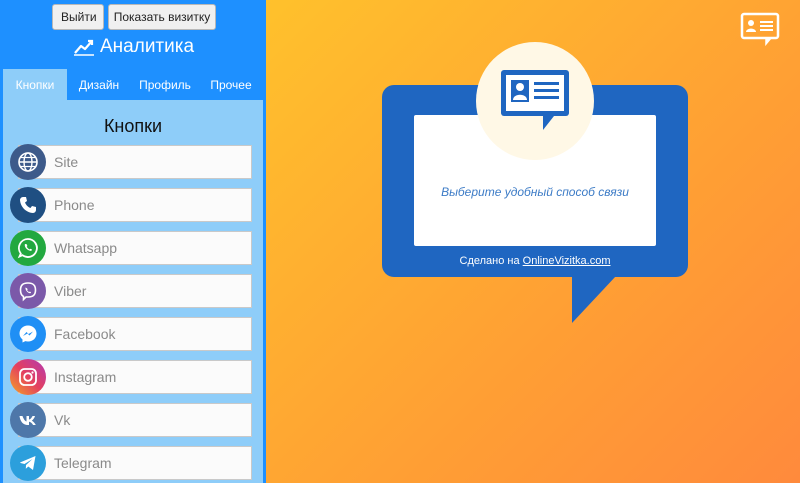 The height and width of the screenshot is (483, 800). Describe the element at coordinates (28, 377) in the screenshot. I see `instagram-icon` at that location.